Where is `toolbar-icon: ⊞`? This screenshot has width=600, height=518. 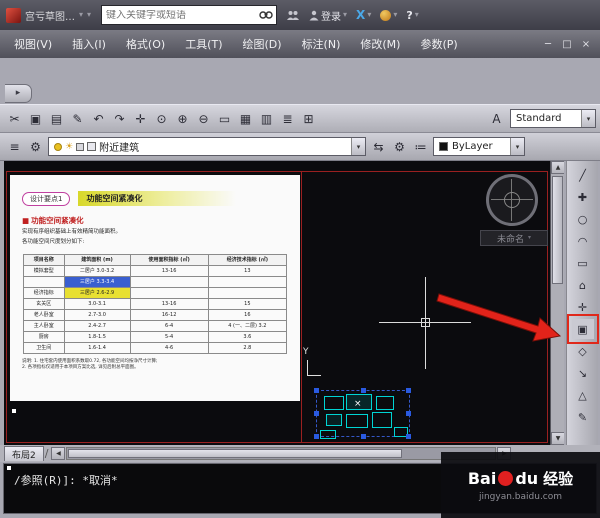
toolbar-icon: ⊞ is located at coordinates (308, 118).